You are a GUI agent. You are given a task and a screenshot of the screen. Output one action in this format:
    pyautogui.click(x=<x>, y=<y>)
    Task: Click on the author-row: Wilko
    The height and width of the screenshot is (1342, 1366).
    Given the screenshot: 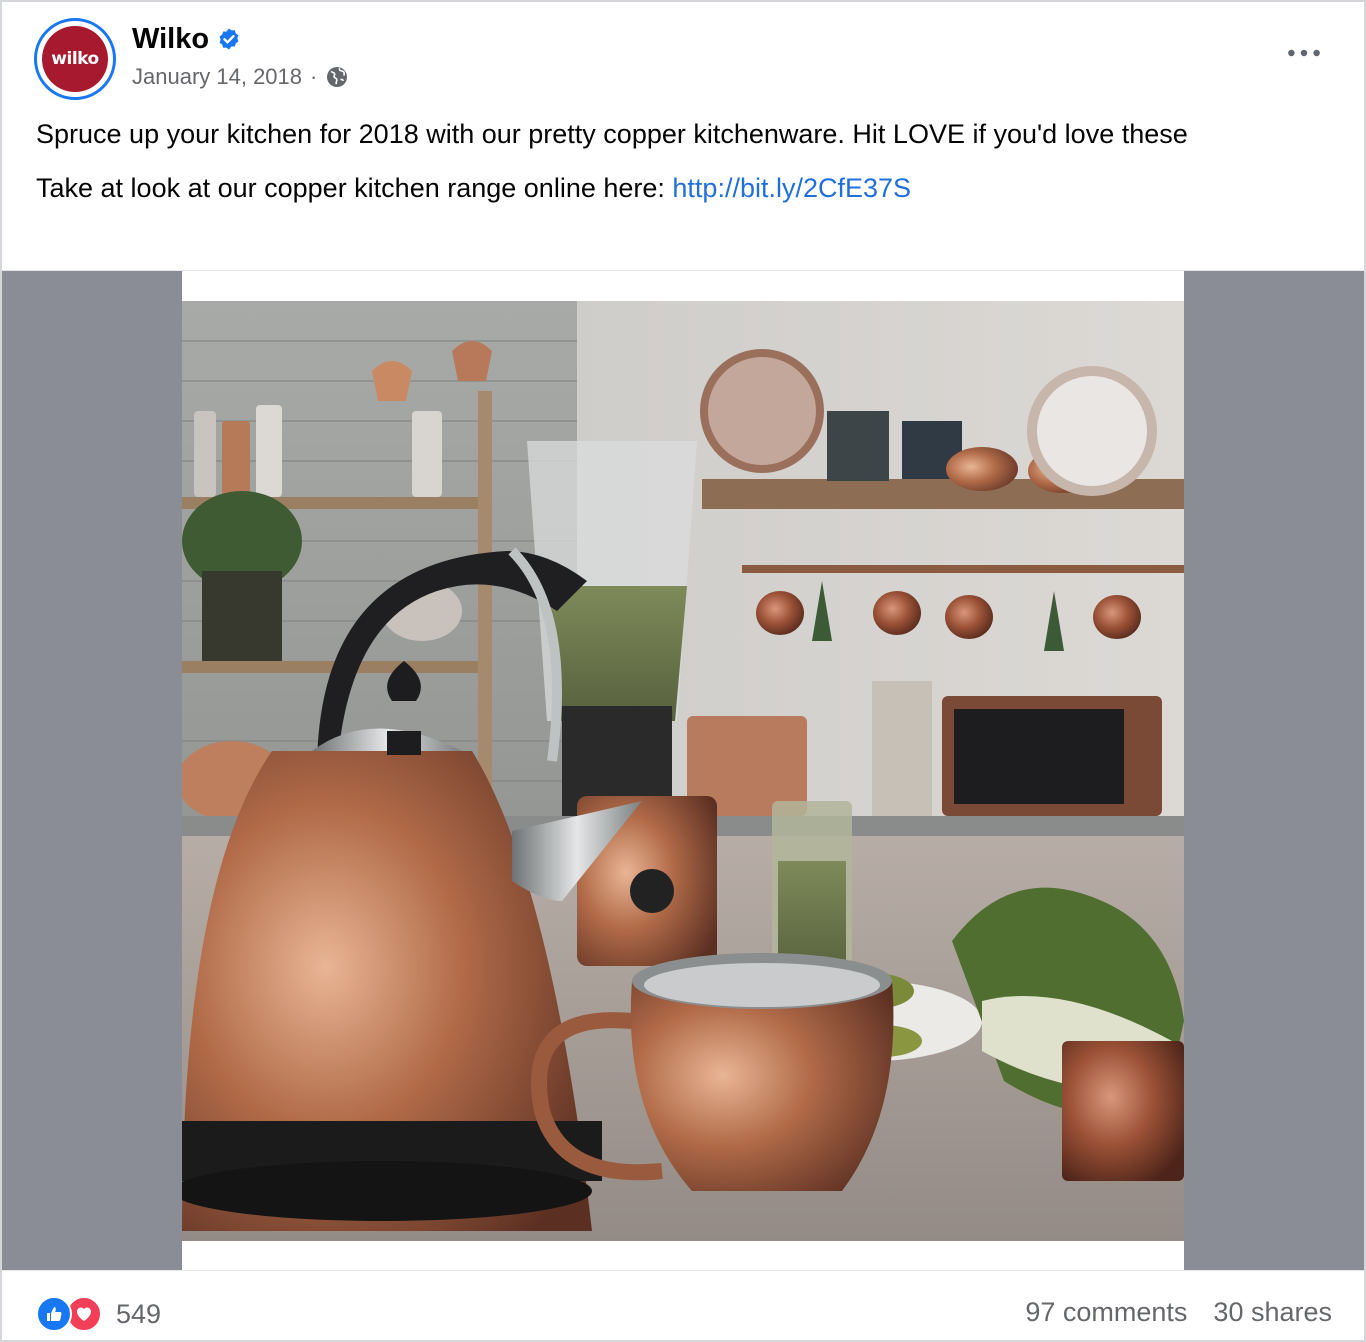 What is the action you would take?
    pyautogui.click(x=186, y=39)
    